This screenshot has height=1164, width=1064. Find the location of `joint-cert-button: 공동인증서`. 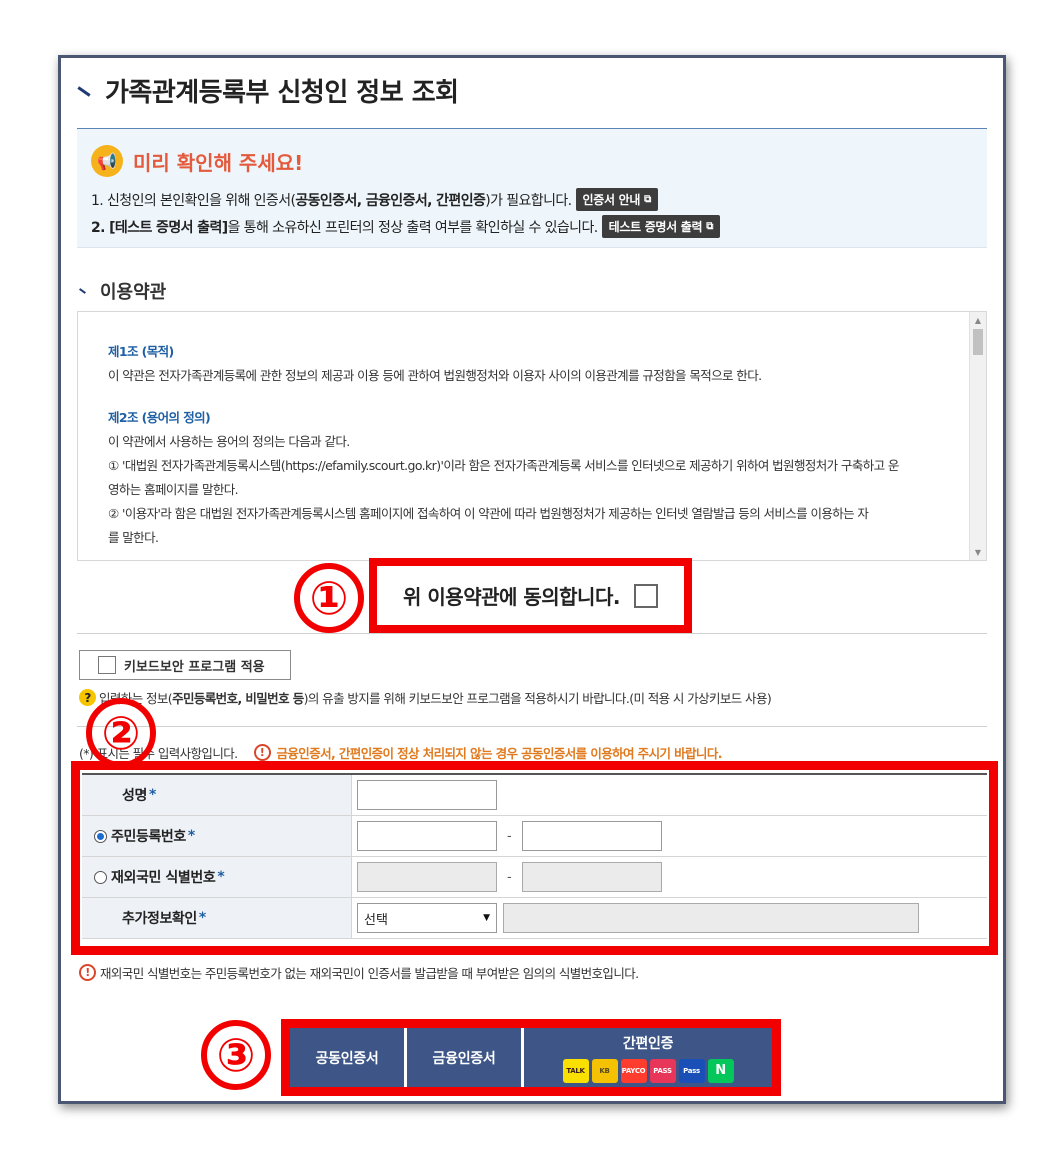

joint-cert-button: 공동인증서 is located at coordinates (348, 1057).